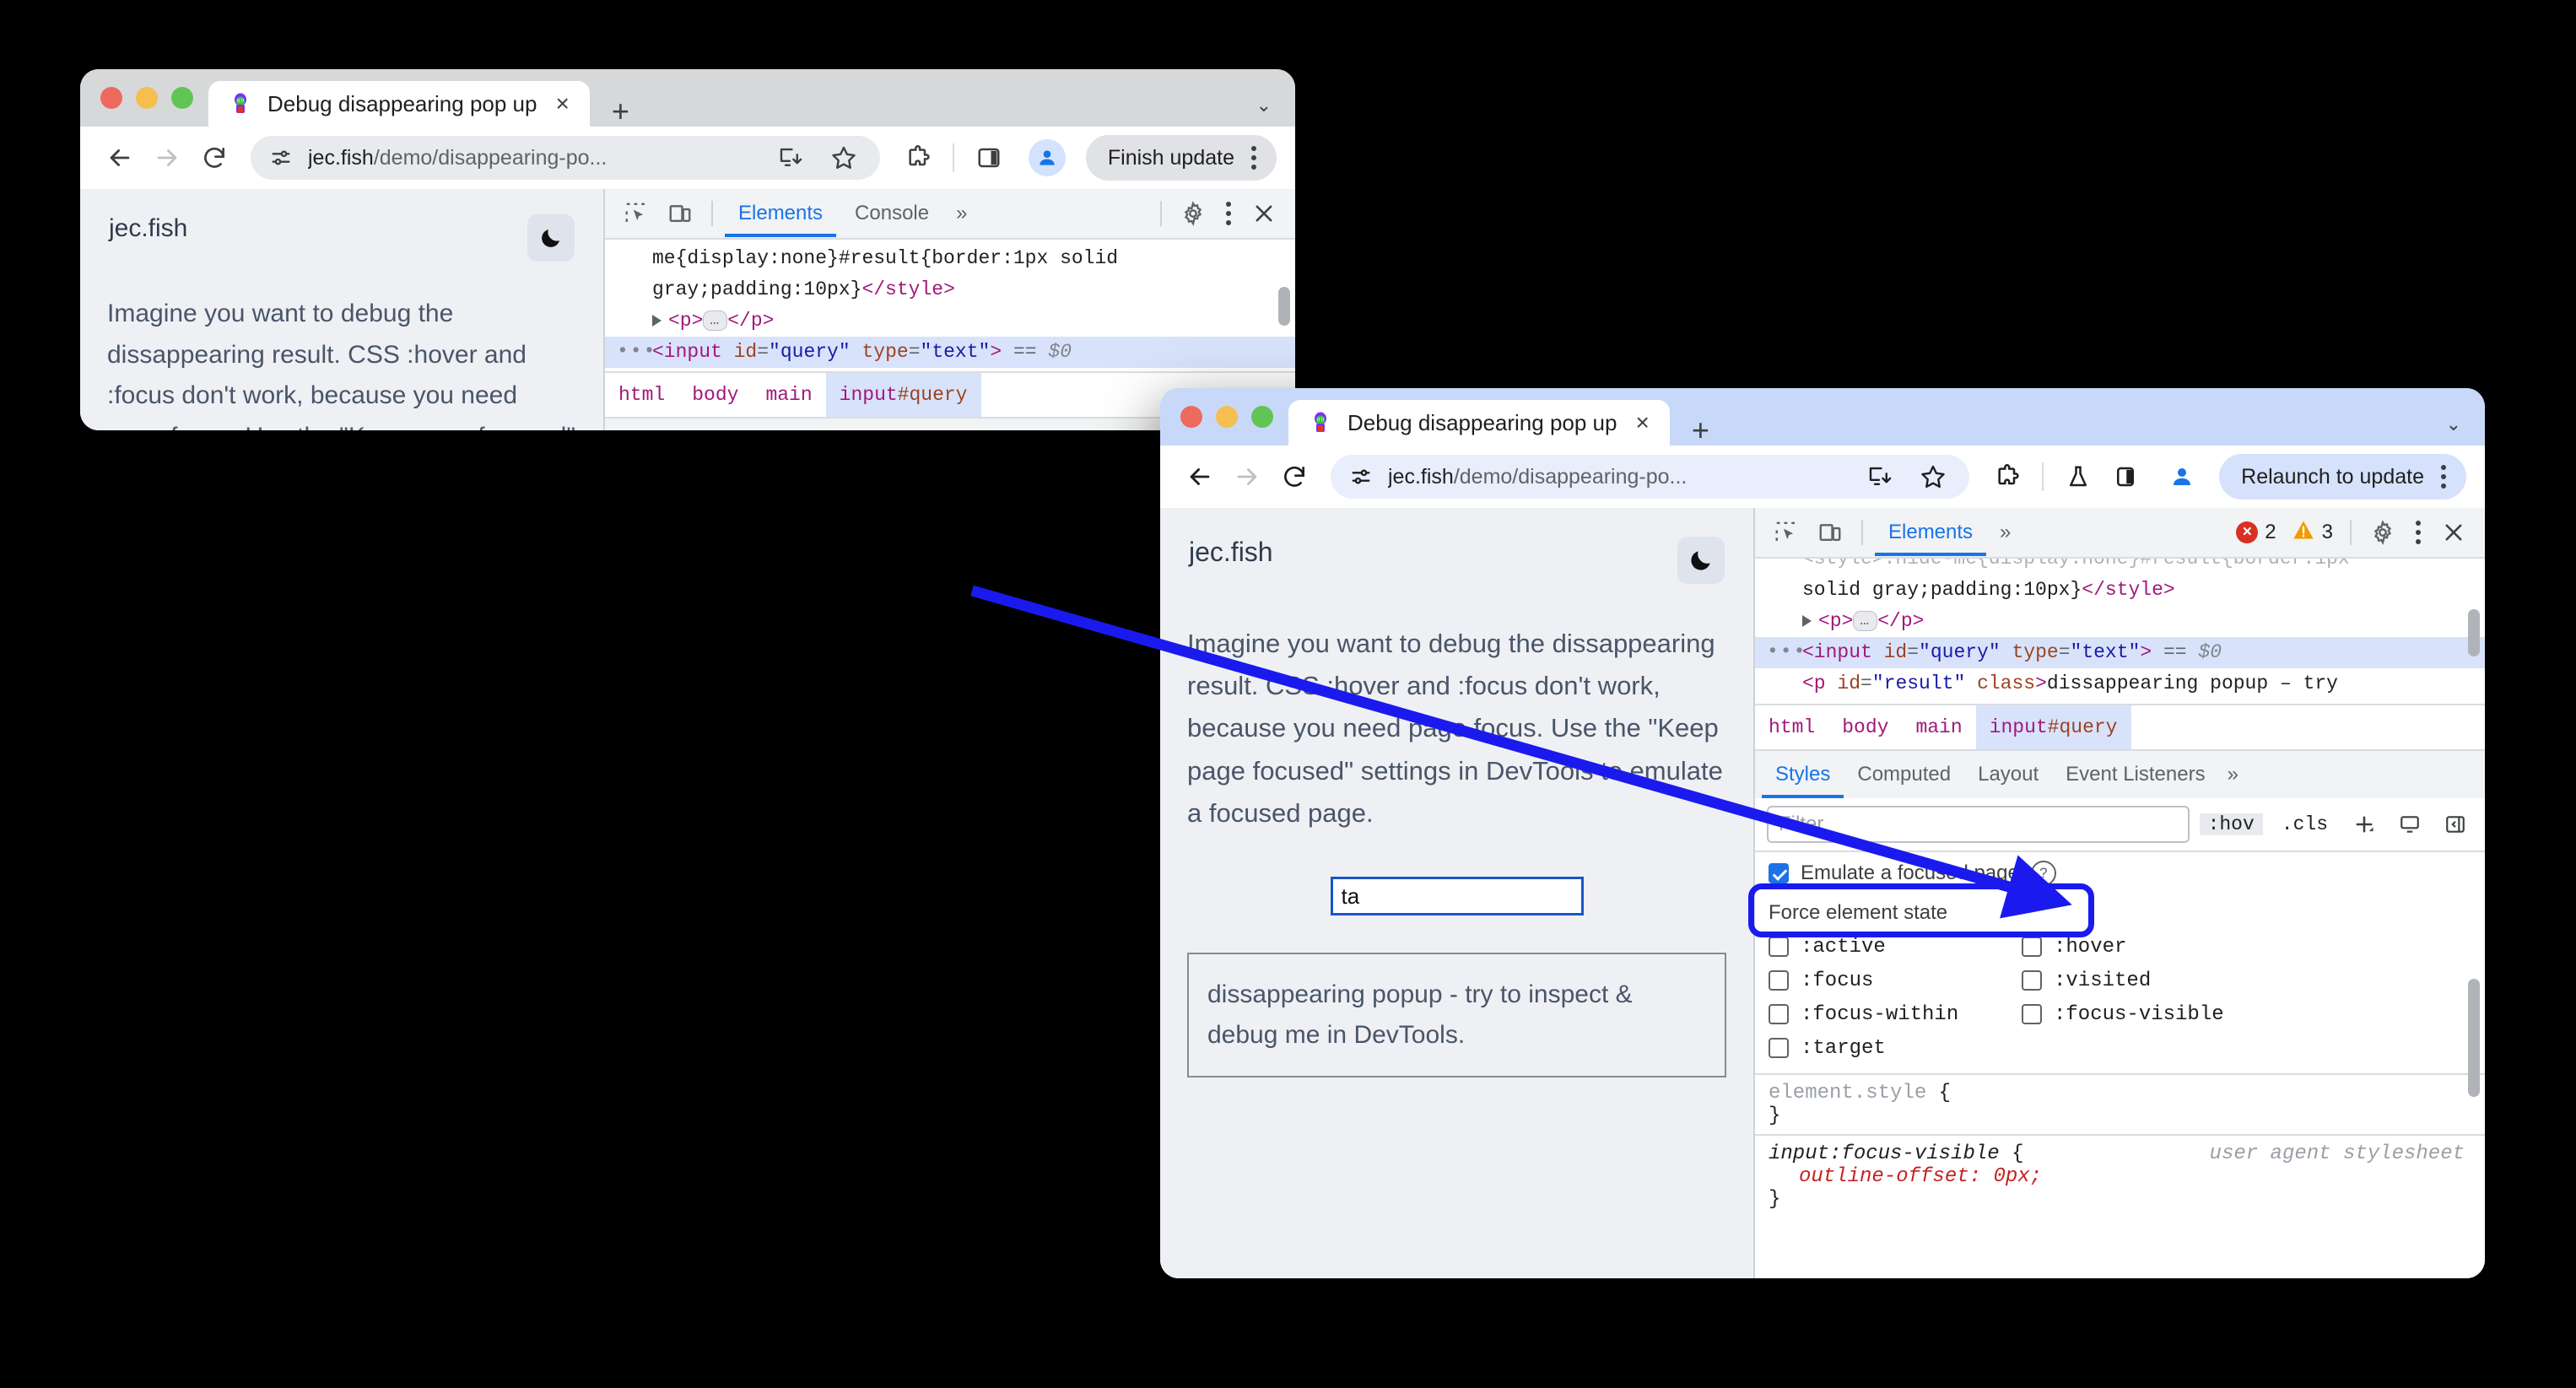  What do you see at coordinates (950, 259) in the screenshot?
I see `dom-line: me{display:none}#result{border:1px solid` at bounding box center [950, 259].